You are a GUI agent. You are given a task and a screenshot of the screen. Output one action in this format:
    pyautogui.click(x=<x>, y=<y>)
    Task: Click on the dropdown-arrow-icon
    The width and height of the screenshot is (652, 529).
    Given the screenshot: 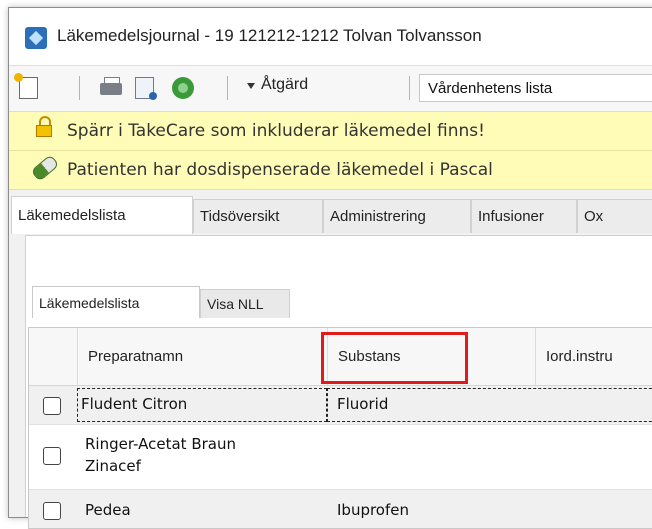 What is the action you would take?
    pyautogui.click(x=251, y=86)
    